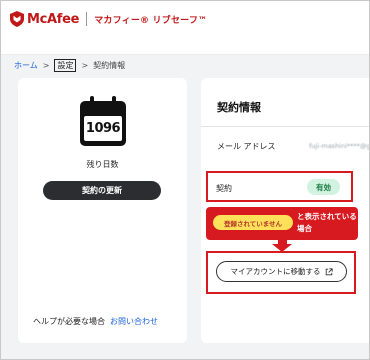 The height and width of the screenshot is (360, 370). I want to click on contract-label: 契約, so click(224, 188).